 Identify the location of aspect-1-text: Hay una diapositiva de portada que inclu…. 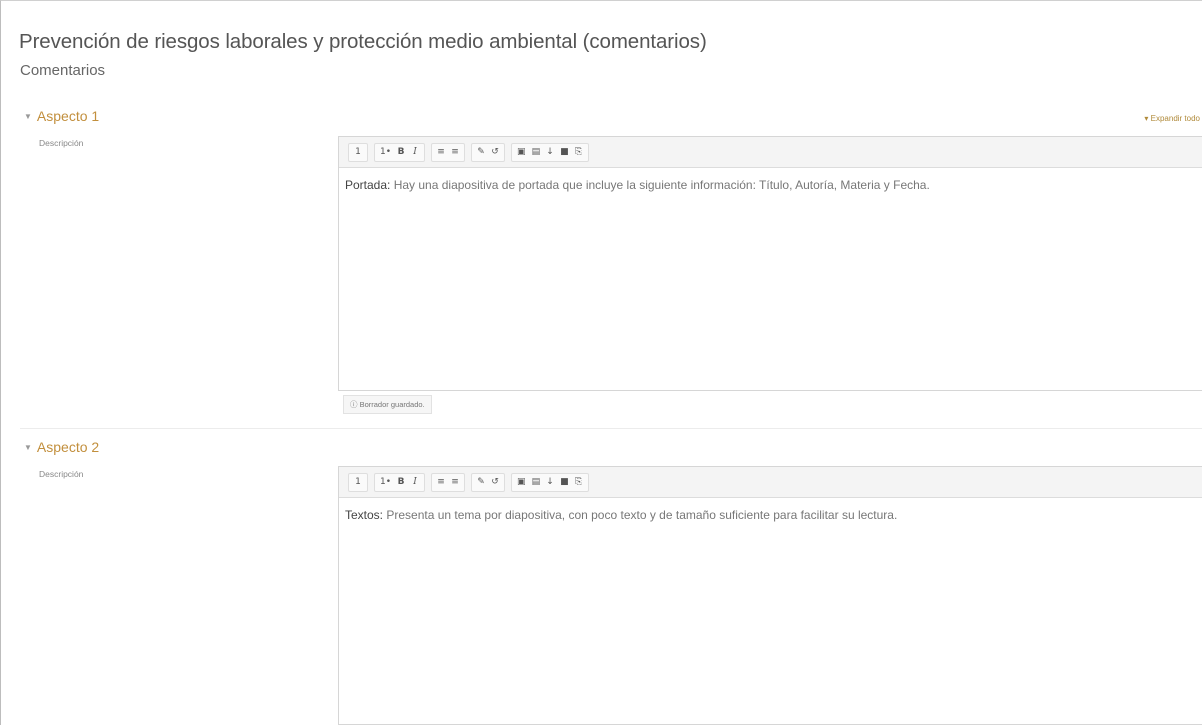
(660, 185).